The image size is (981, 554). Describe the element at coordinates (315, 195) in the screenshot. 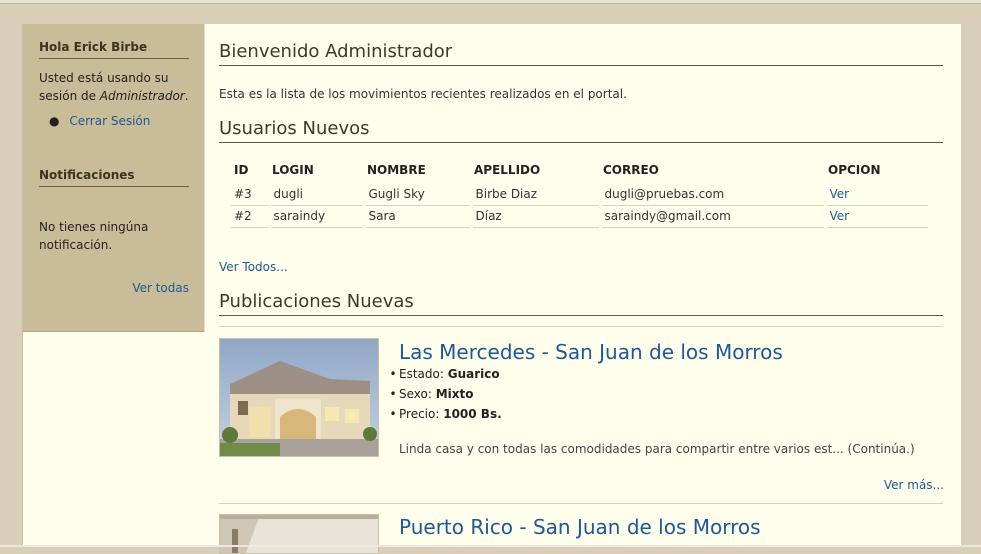

I see `user-login: dugli` at that location.